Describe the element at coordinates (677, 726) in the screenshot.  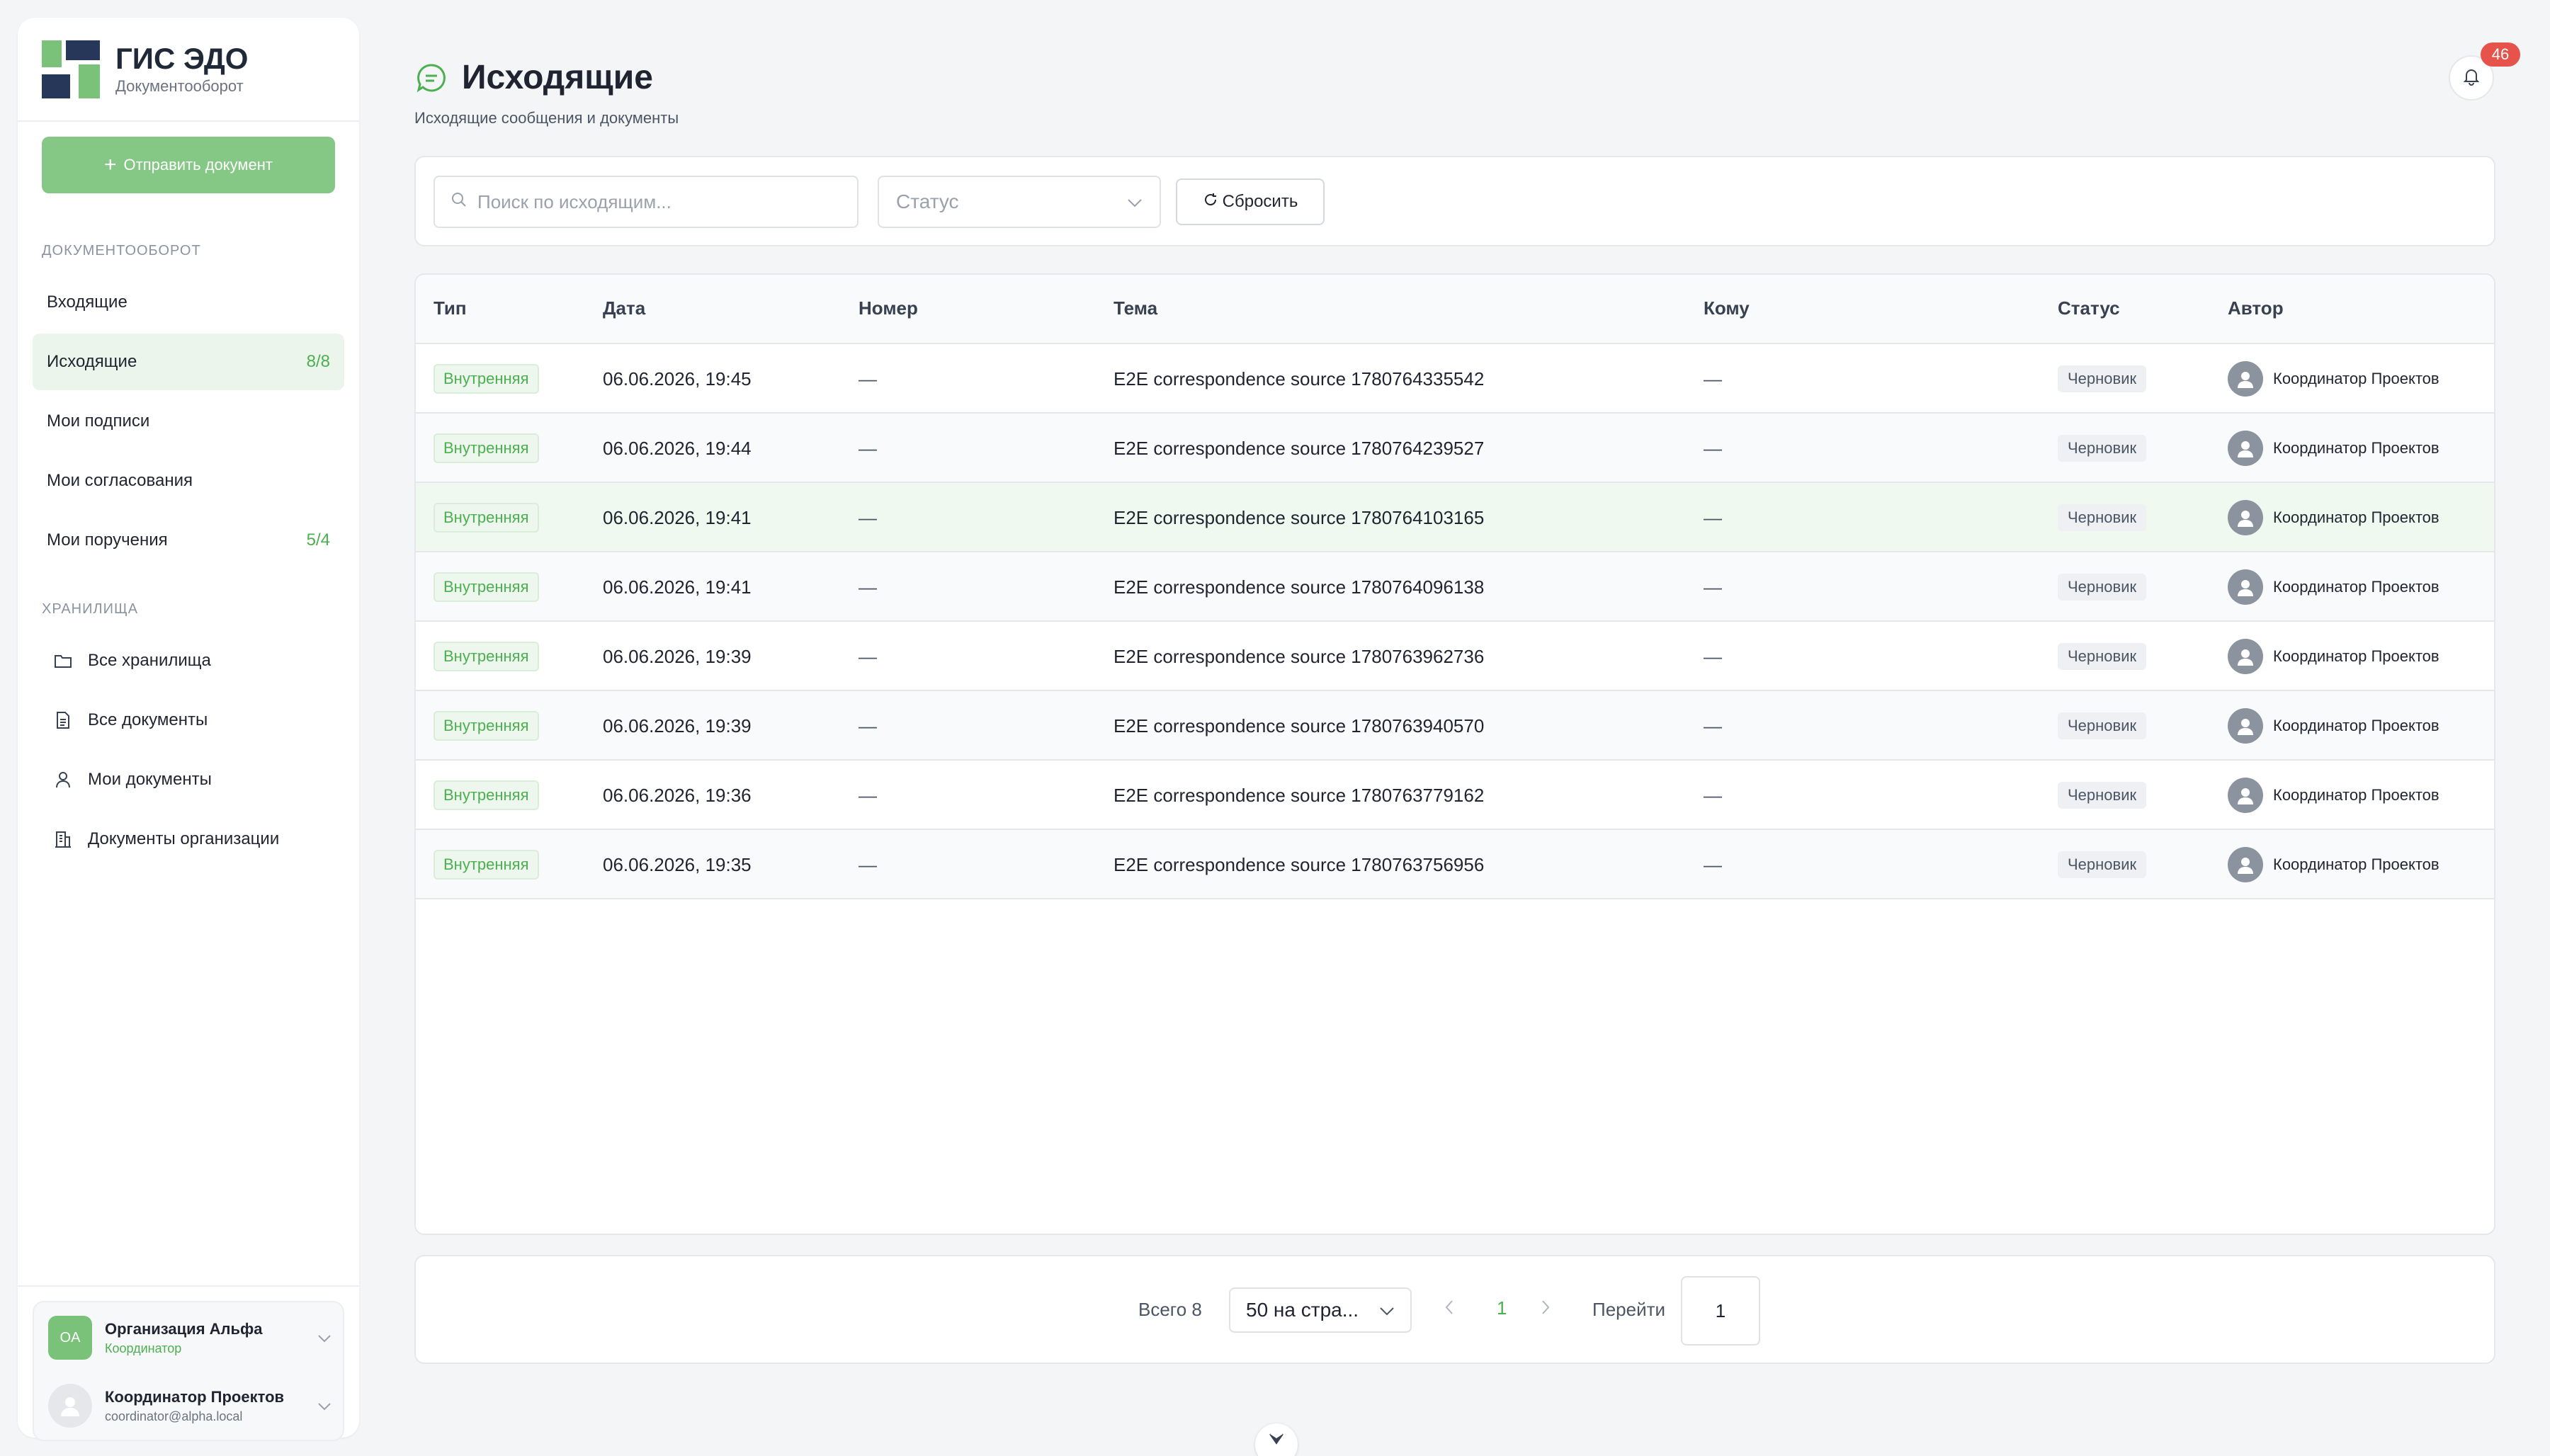
I see `cell-date: 06.06.2026, 19:39` at that location.